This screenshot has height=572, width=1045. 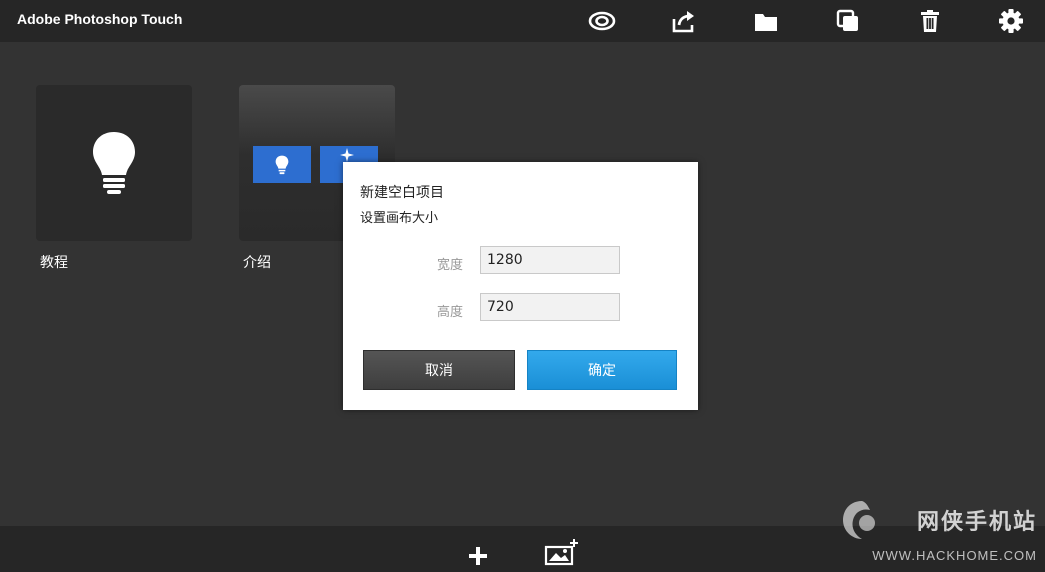 I want to click on top-toolbar: Adobe Photoshop Touch, so click(x=522, y=21).